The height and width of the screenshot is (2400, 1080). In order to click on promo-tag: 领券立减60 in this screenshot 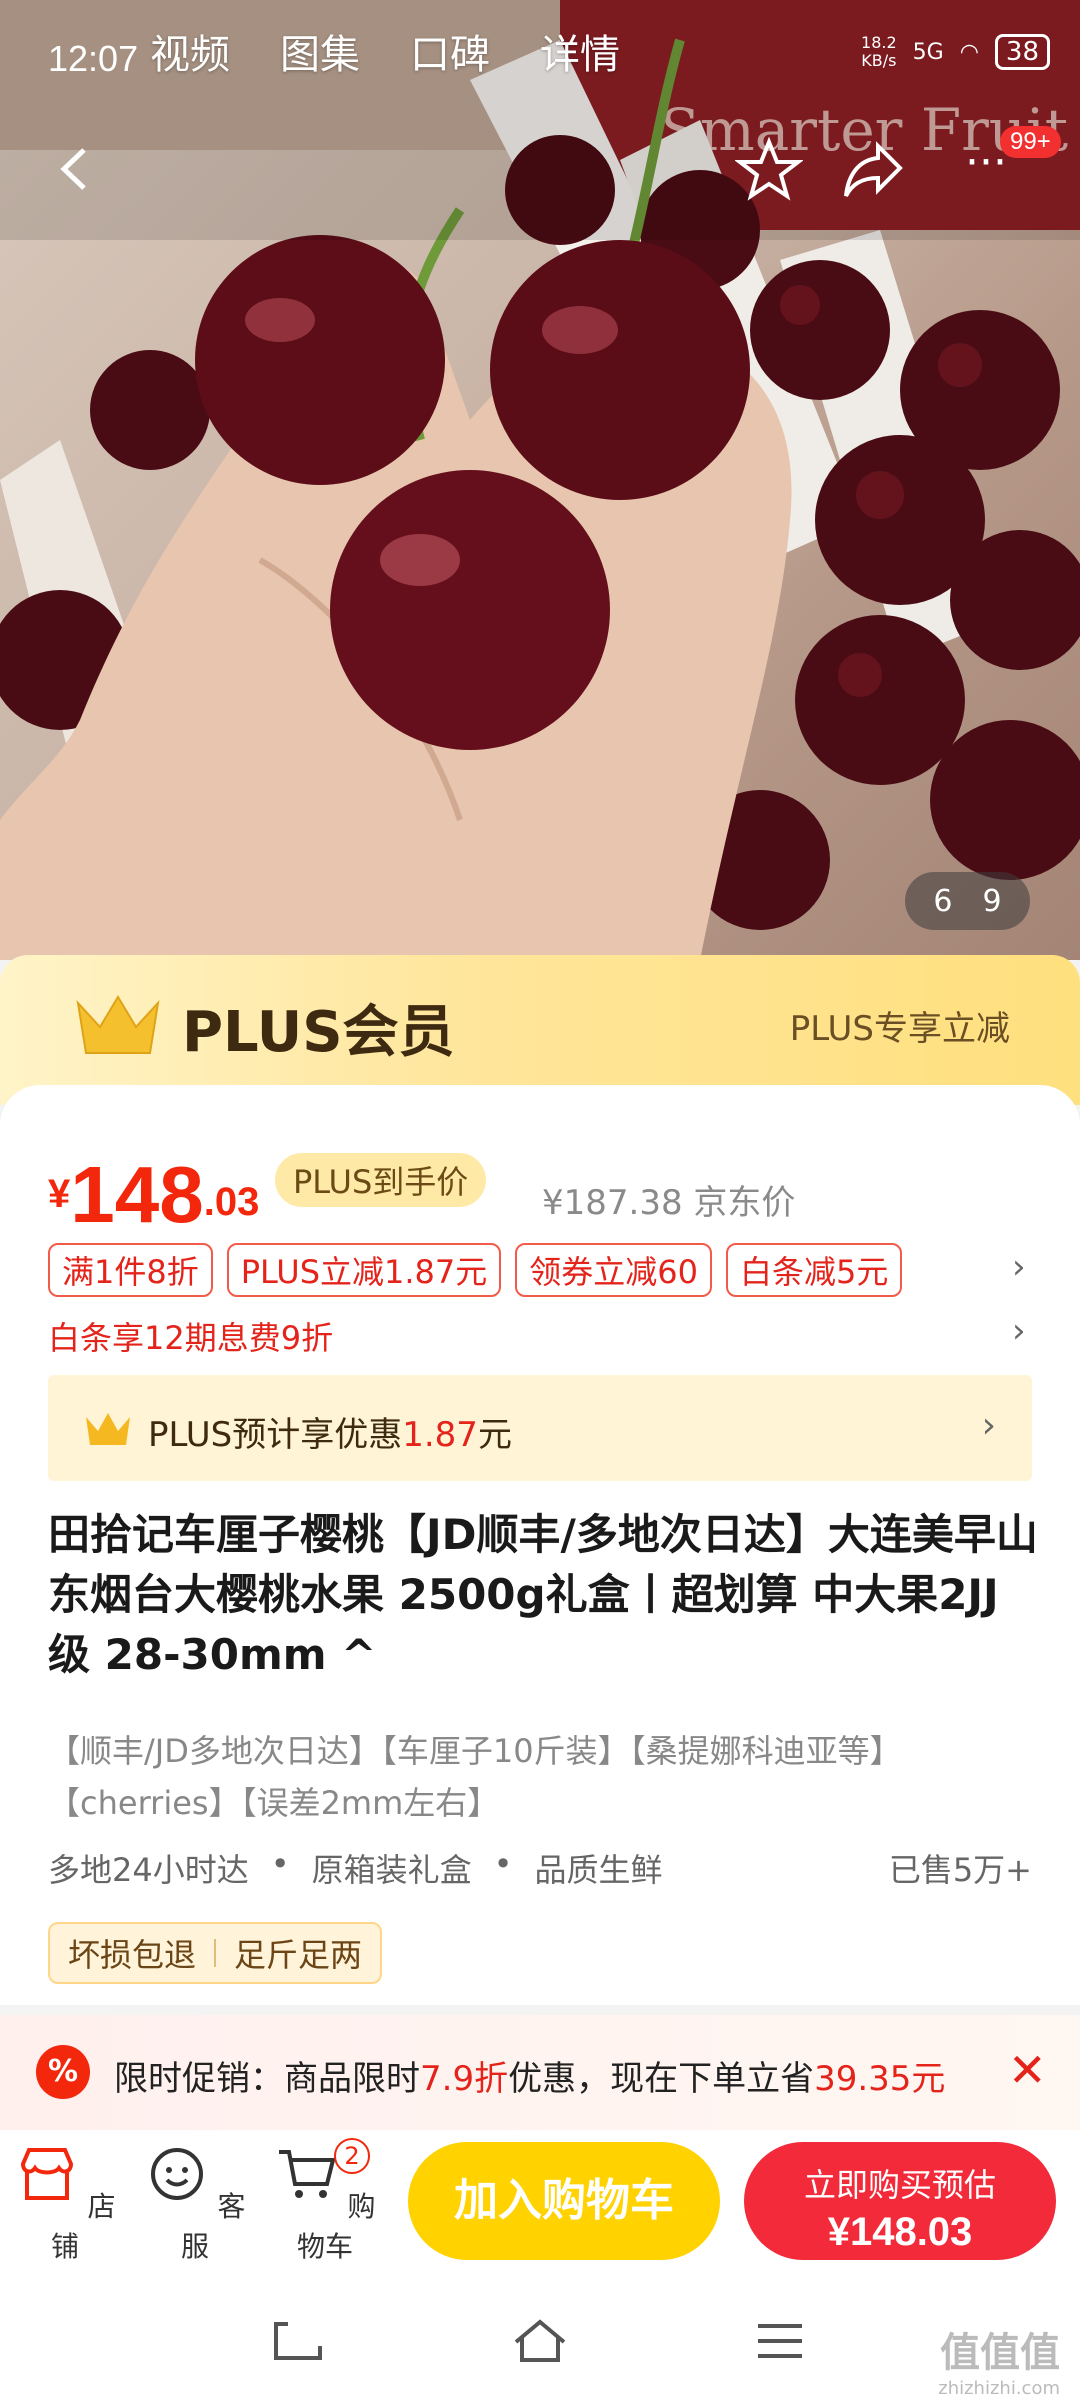, I will do `click(613, 1270)`.